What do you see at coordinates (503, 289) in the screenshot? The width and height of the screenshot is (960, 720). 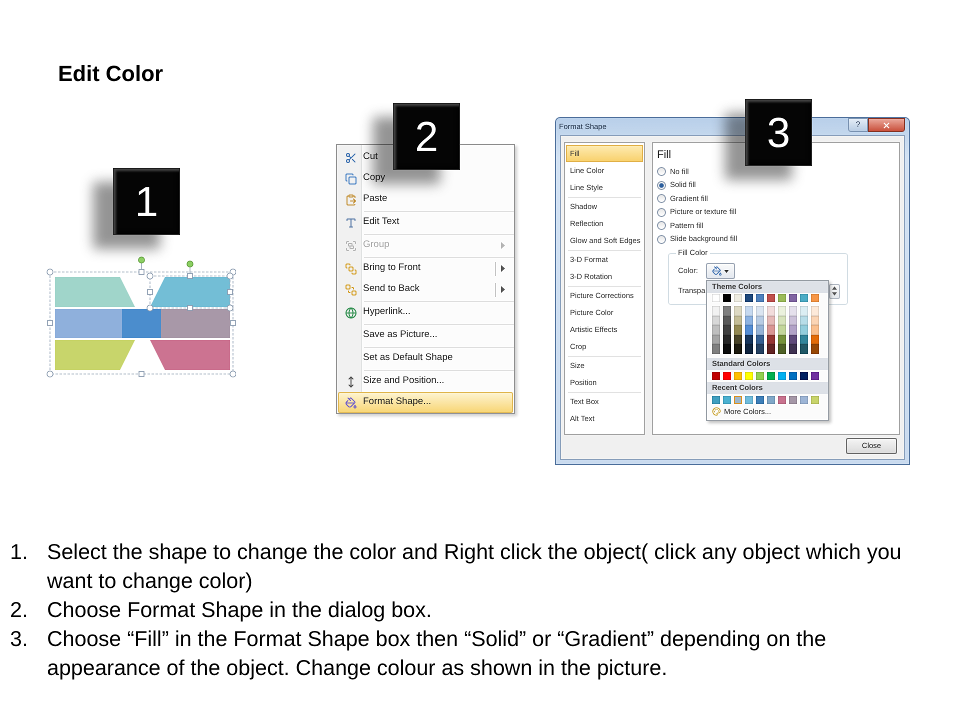 I see `submenu-arrow-icon` at bounding box center [503, 289].